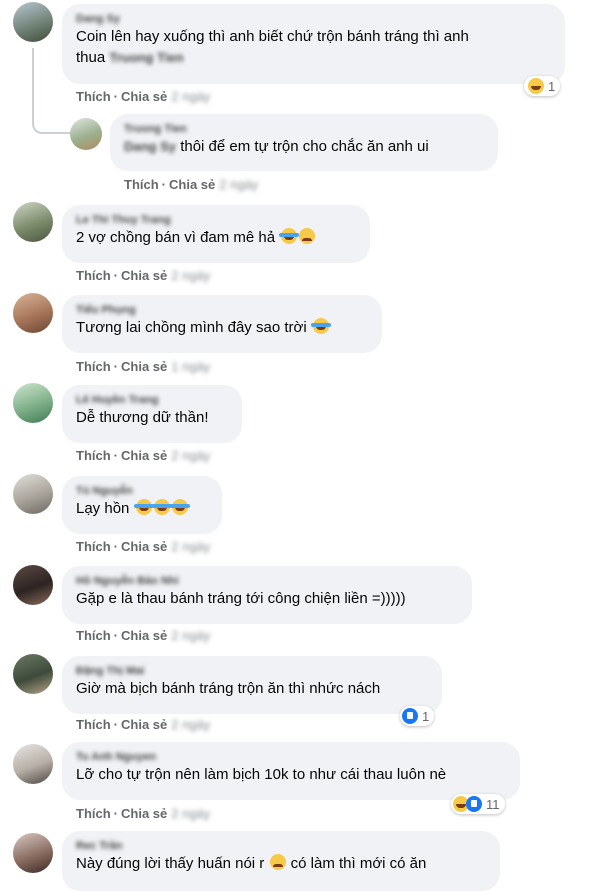 Image resolution: width=613 pixels, height=891 pixels. Describe the element at coordinates (281, 846) in the screenshot. I see `commenter-name: Rec Trần` at that location.